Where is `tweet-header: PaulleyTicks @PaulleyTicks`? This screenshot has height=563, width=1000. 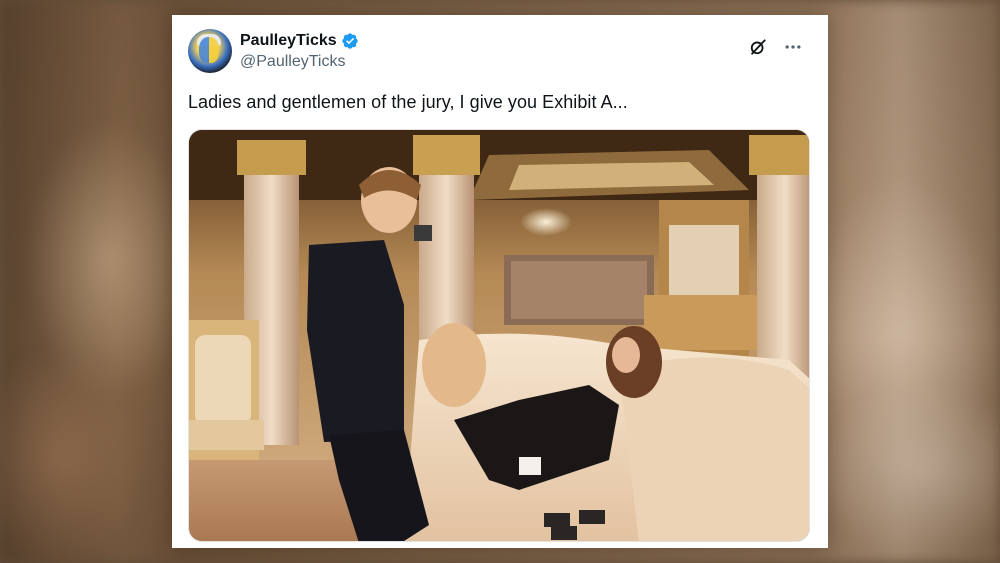 tweet-header: PaulleyTicks @PaulleyTicks is located at coordinates (500, 53).